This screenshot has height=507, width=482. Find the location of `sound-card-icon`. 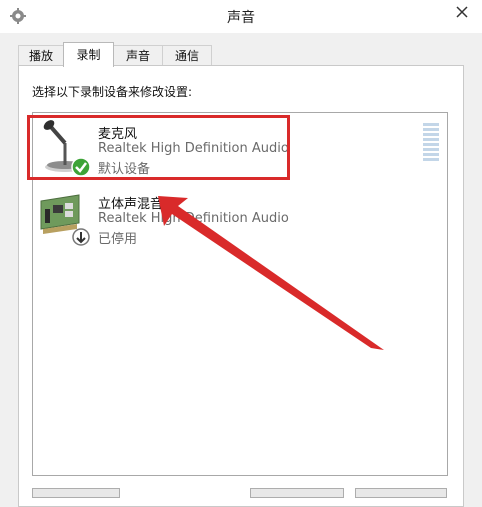

sound-card-icon is located at coordinates (65, 220).